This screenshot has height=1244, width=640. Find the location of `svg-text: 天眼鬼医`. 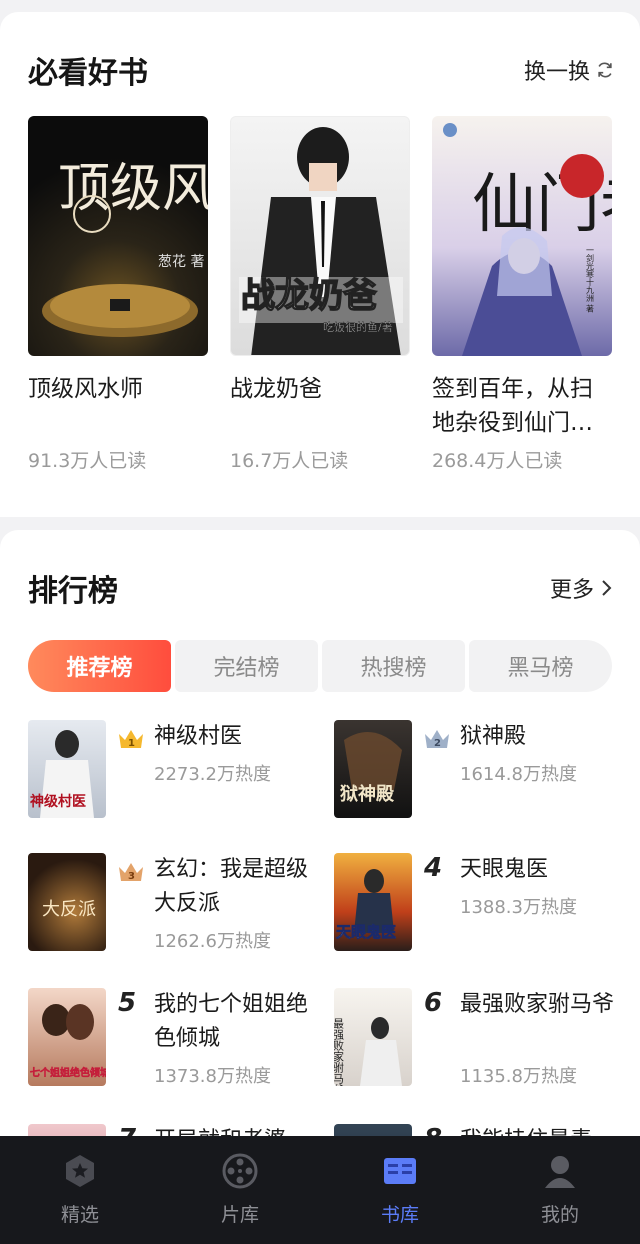

svg-text: 天眼鬼医 is located at coordinates (366, 932).